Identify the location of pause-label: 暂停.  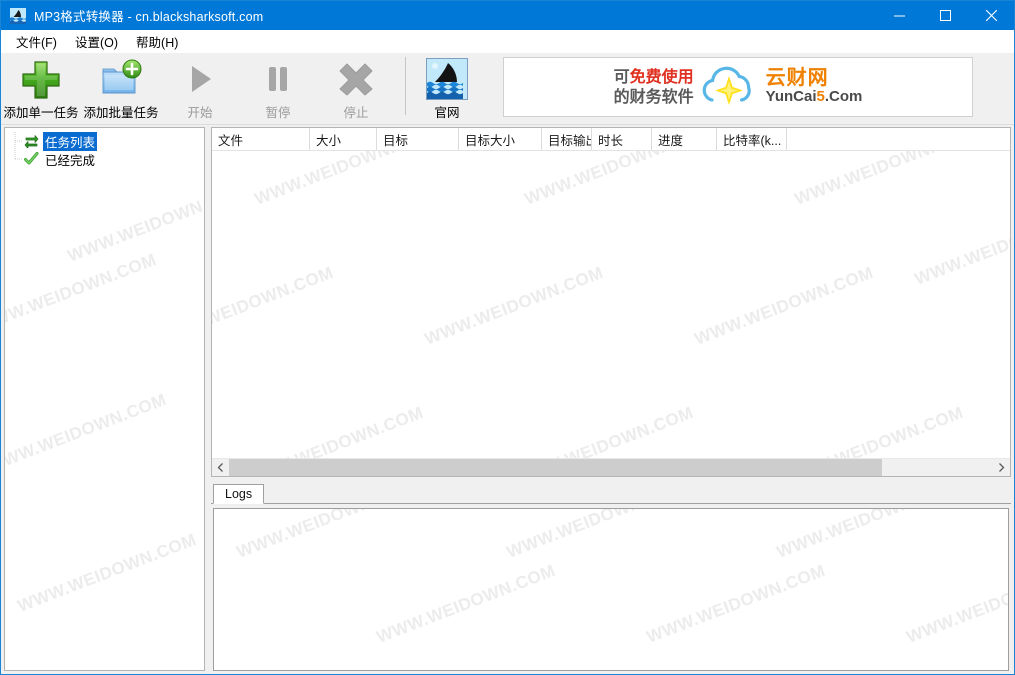
(278, 113).